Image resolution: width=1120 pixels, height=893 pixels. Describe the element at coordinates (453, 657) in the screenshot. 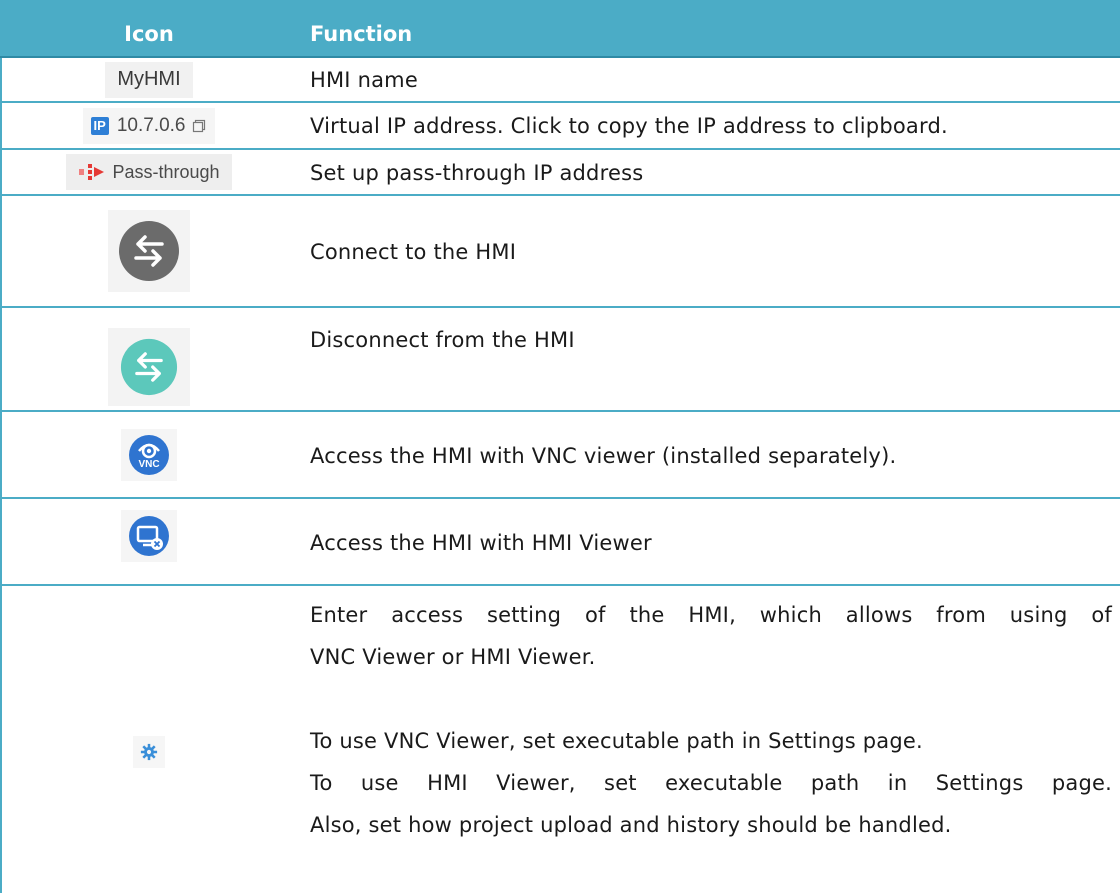

I see `function-line: VNC Viewer or HMI Viewer.` at that location.